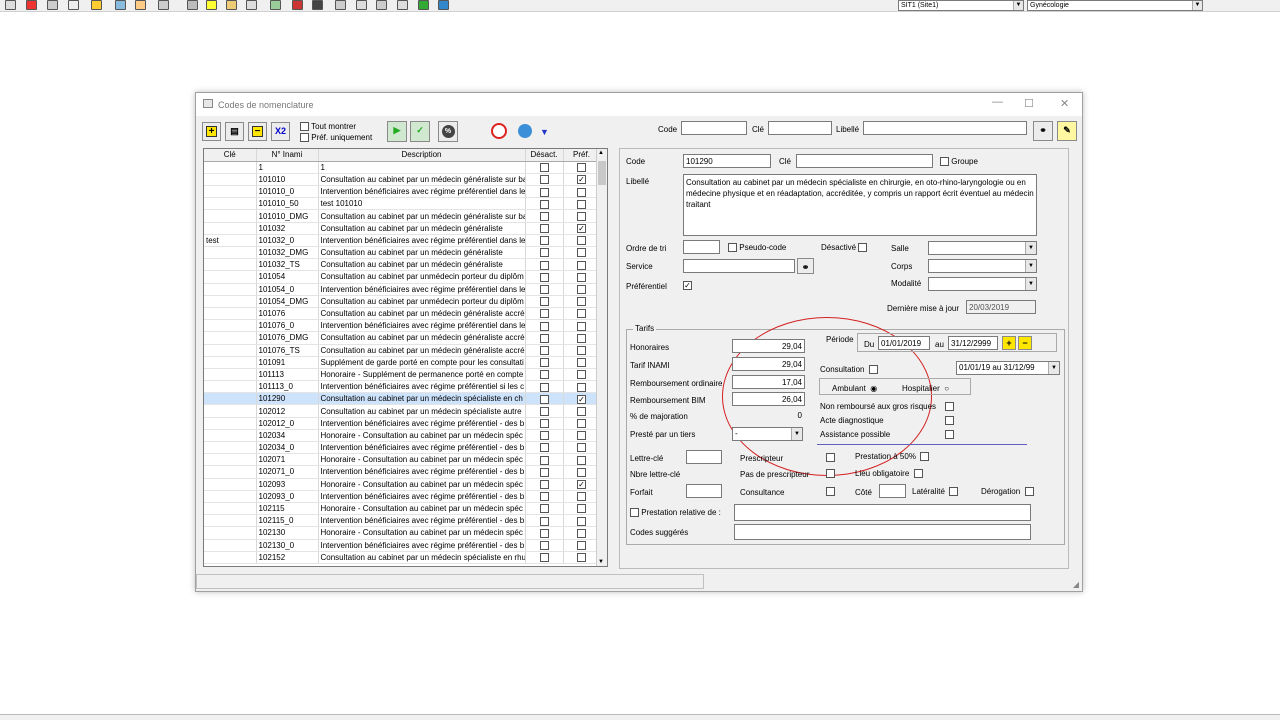  Describe the element at coordinates (634, 513) in the screenshot. I see `prestation-relative-checkbox` at that location.